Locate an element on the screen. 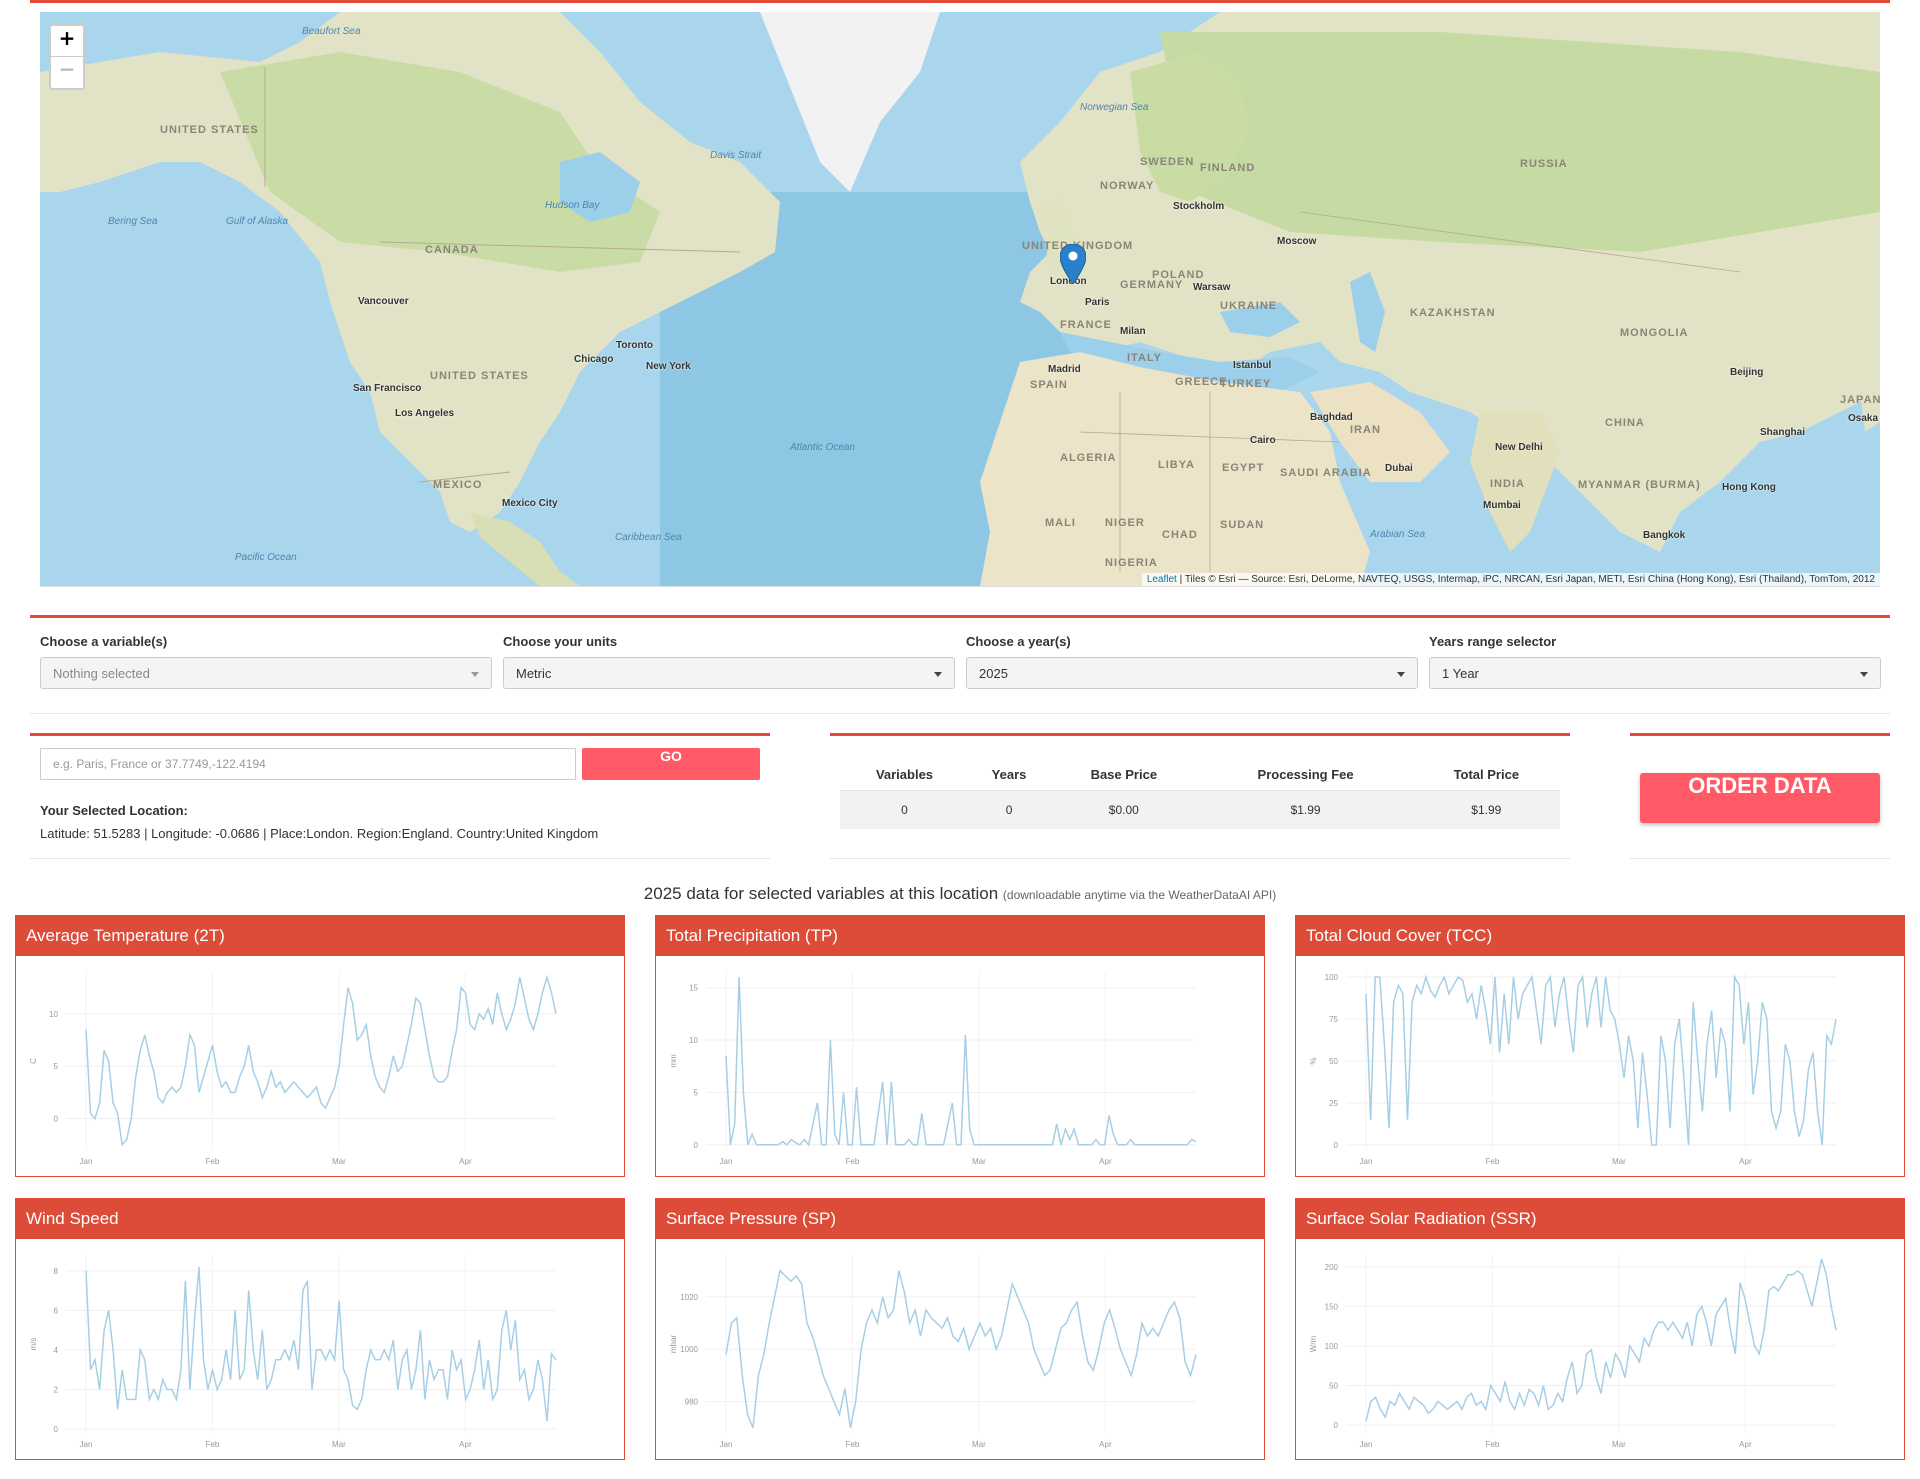 The height and width of the screenshot is (1479, 1920). ocean-label: Arabian Sea is located at coordinates (1398, 534).